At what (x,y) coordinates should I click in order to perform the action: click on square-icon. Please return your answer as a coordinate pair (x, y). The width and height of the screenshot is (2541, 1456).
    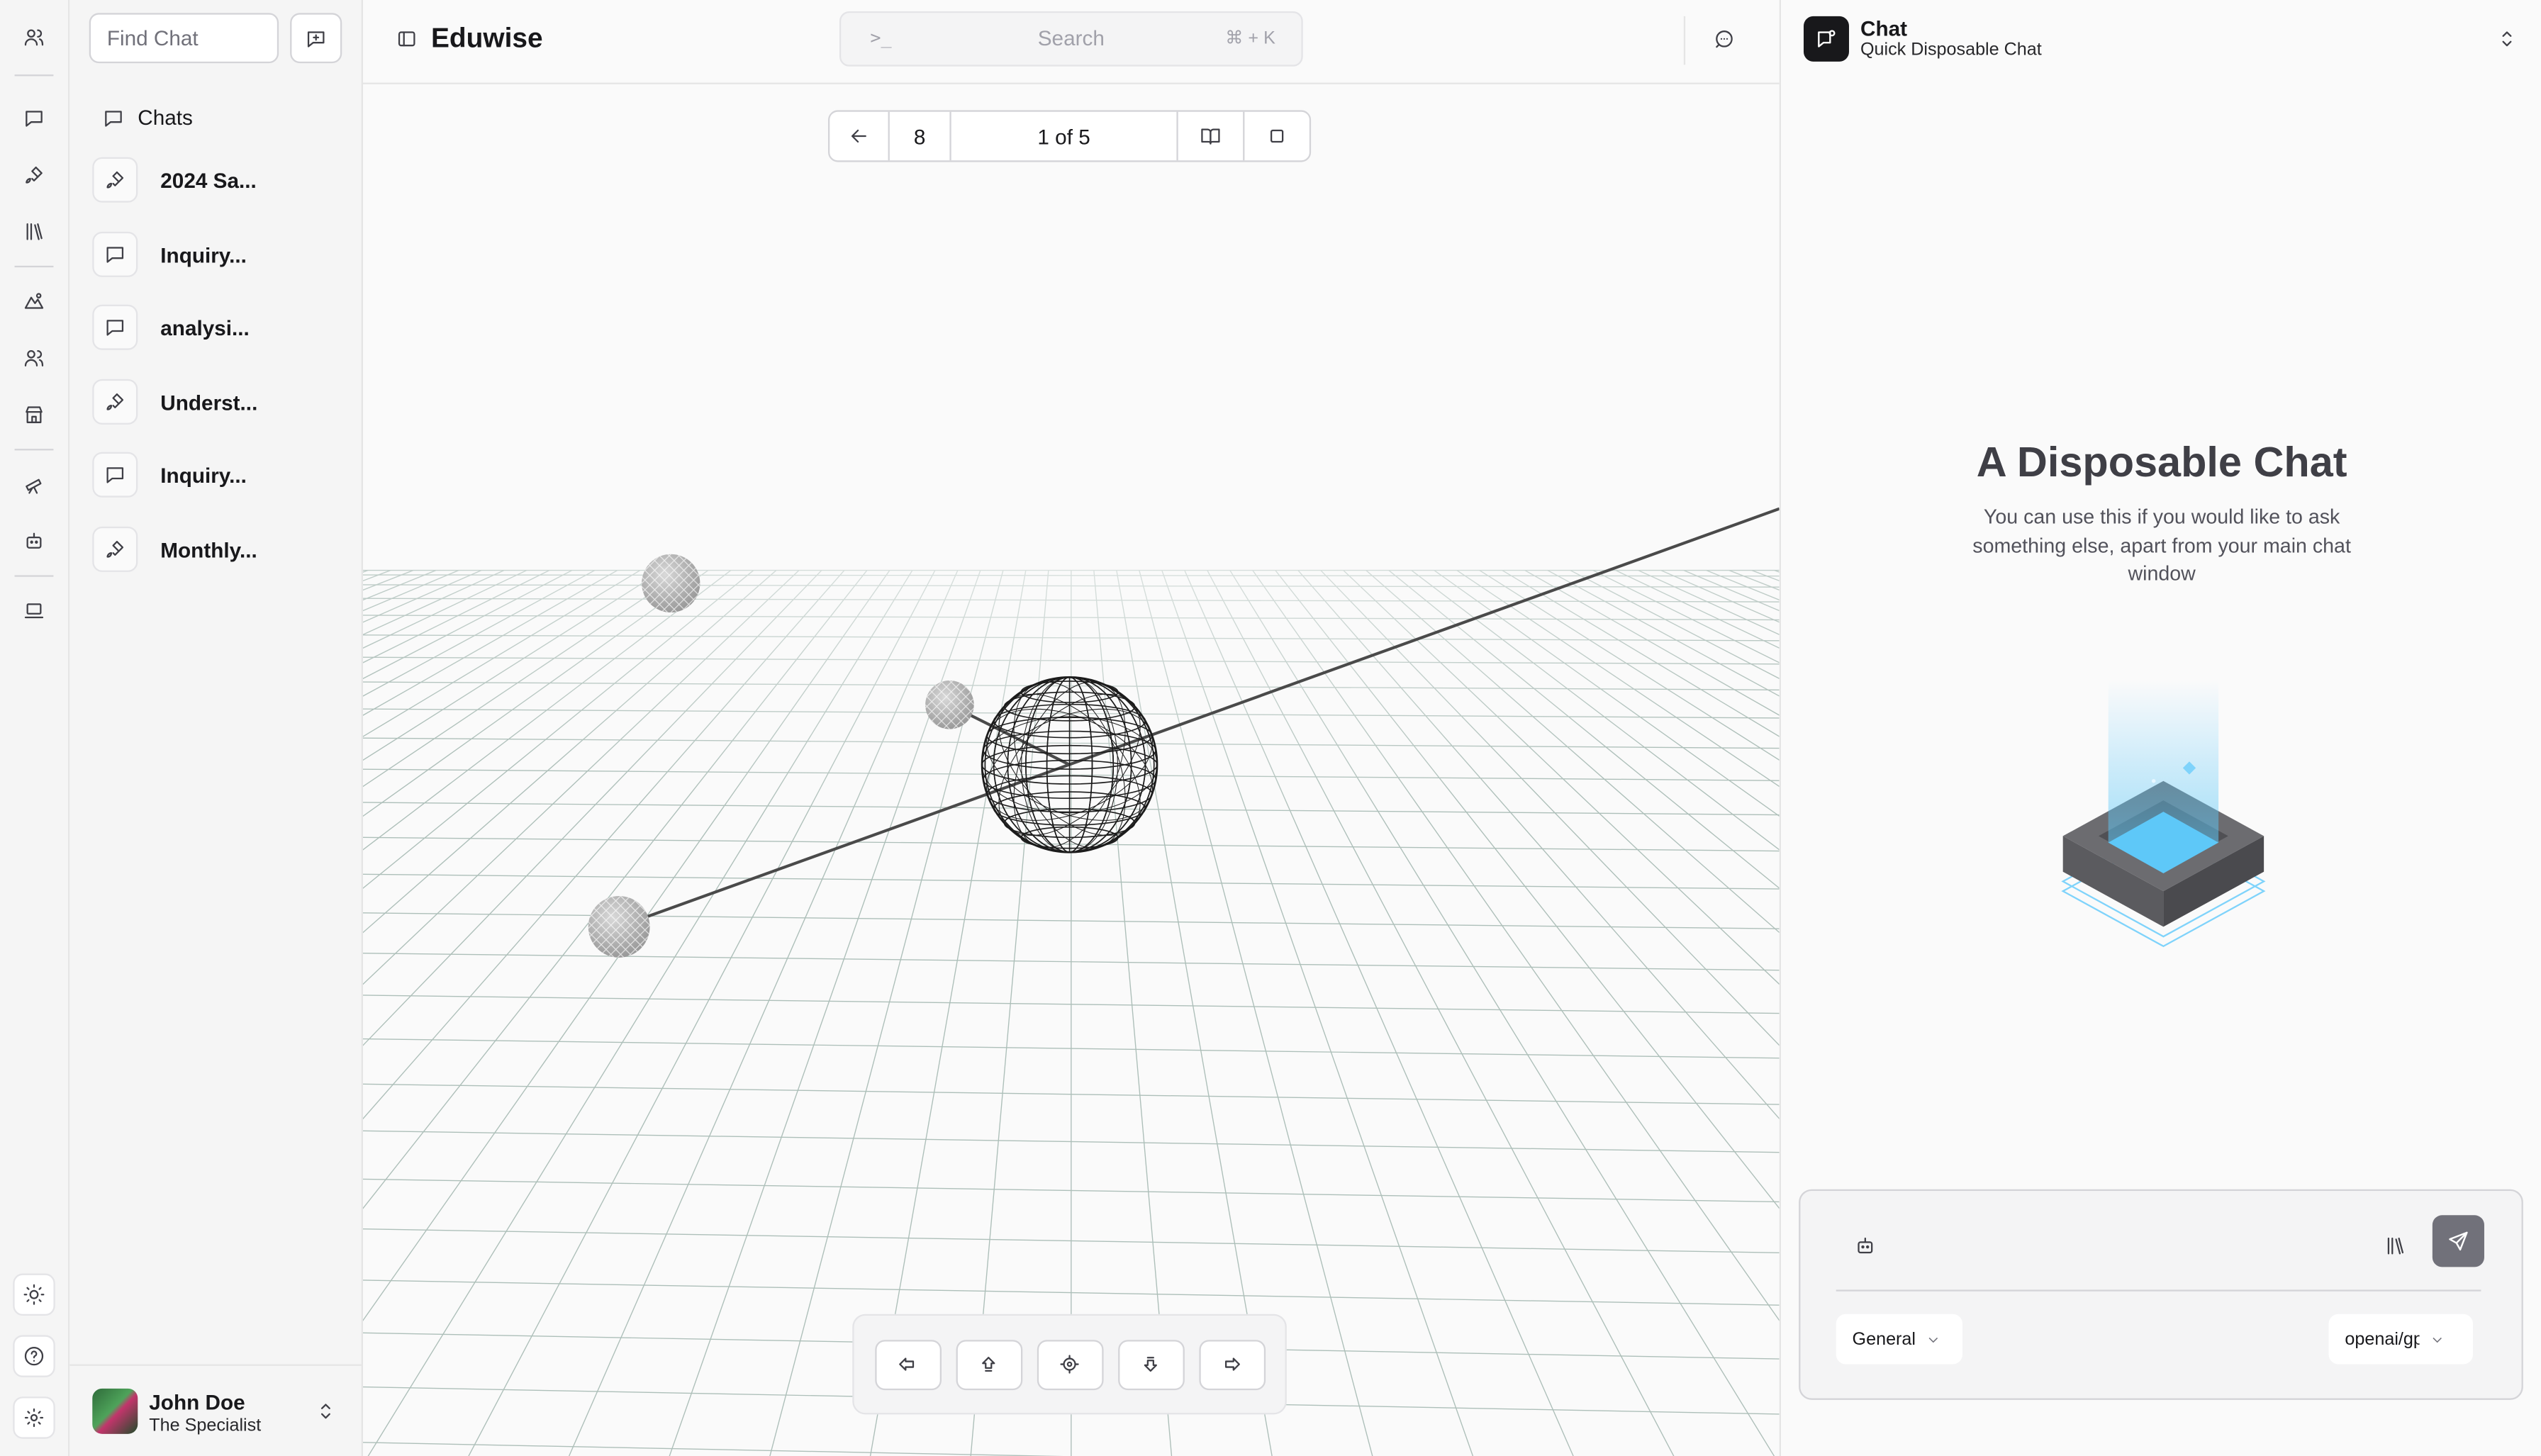
    Looking at the image, I should click on (1277, 136).